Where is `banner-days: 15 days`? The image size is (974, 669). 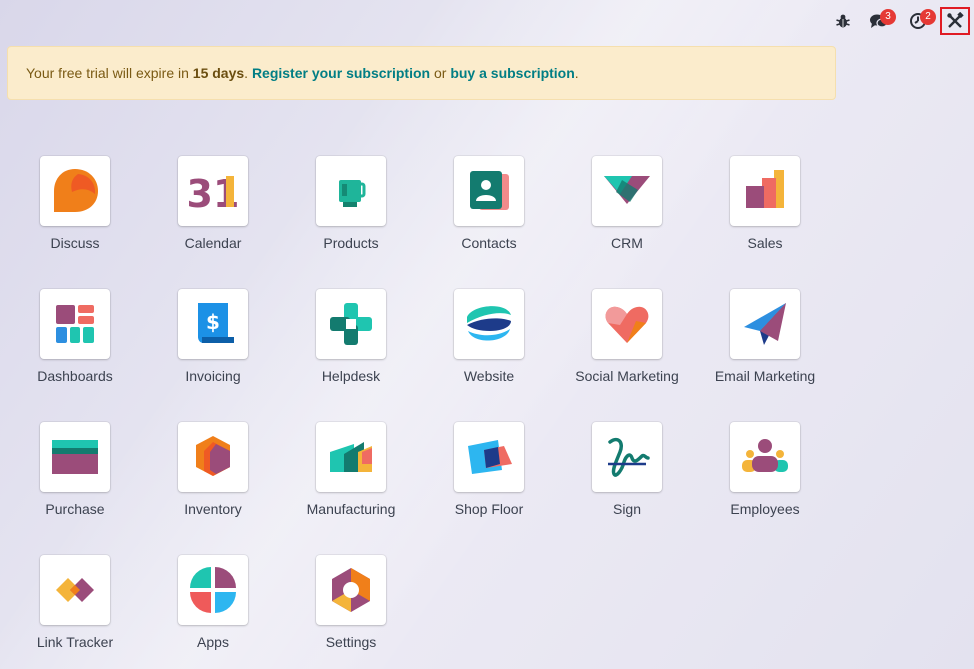
banner-days: 15 days is located at coordinates (218, 73).